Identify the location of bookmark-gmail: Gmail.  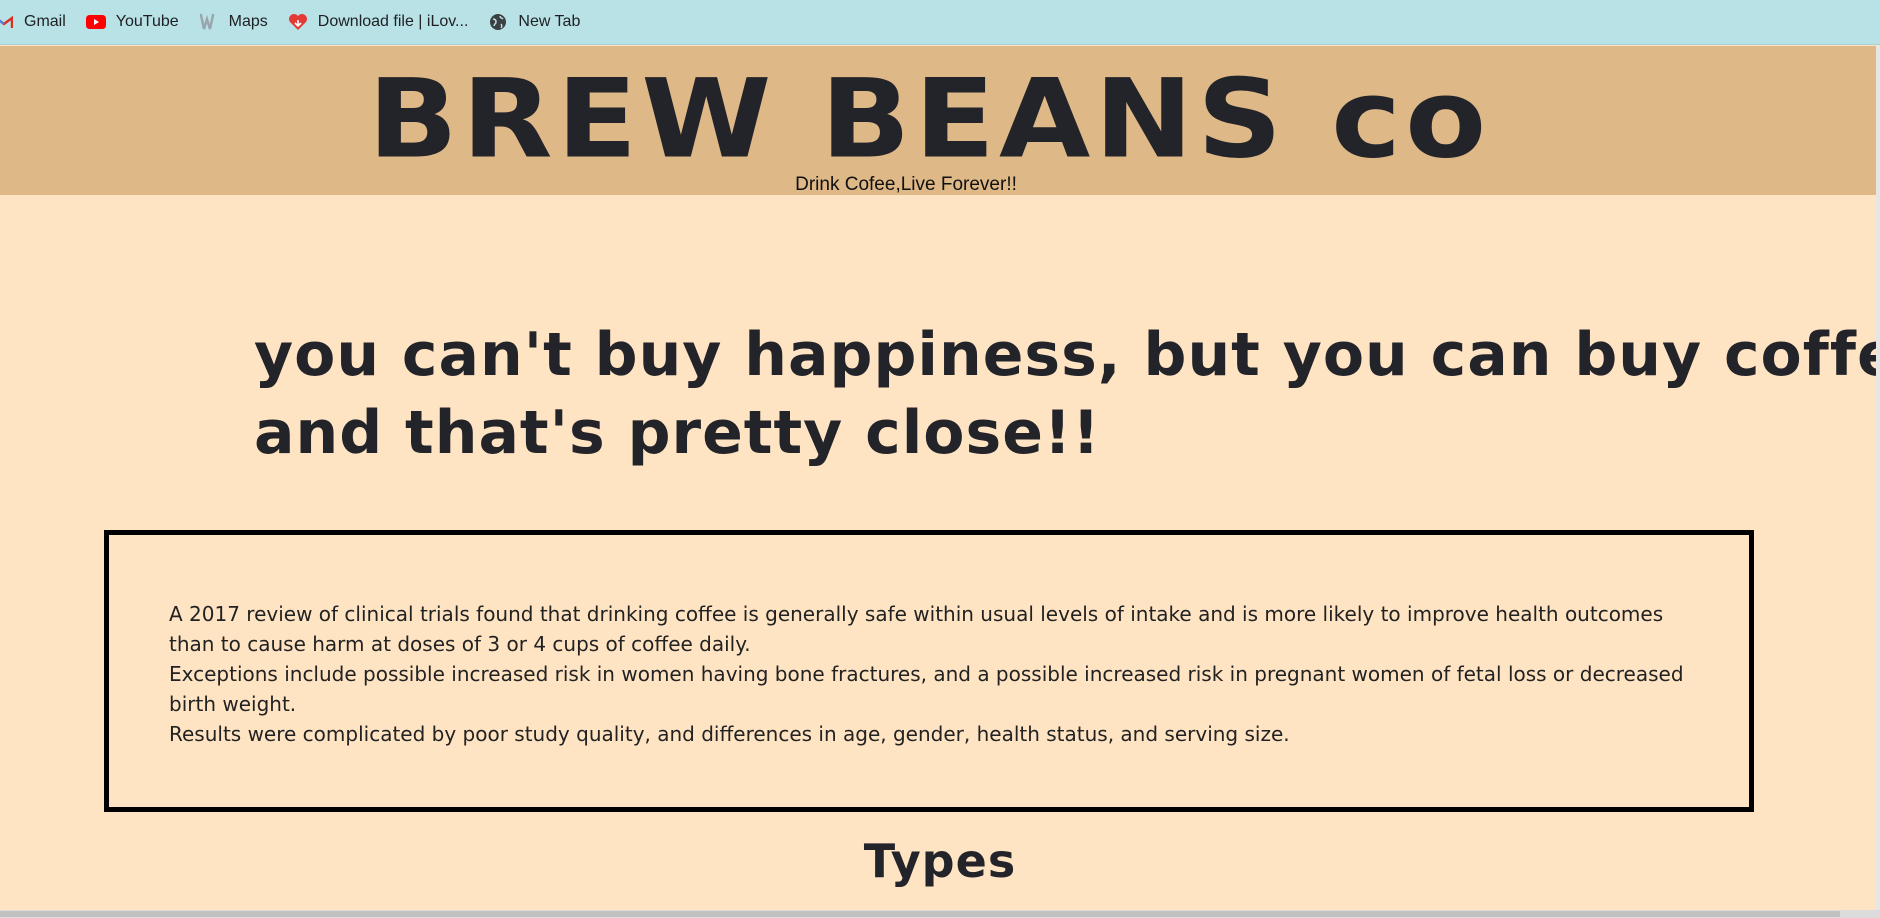
(38, 22).